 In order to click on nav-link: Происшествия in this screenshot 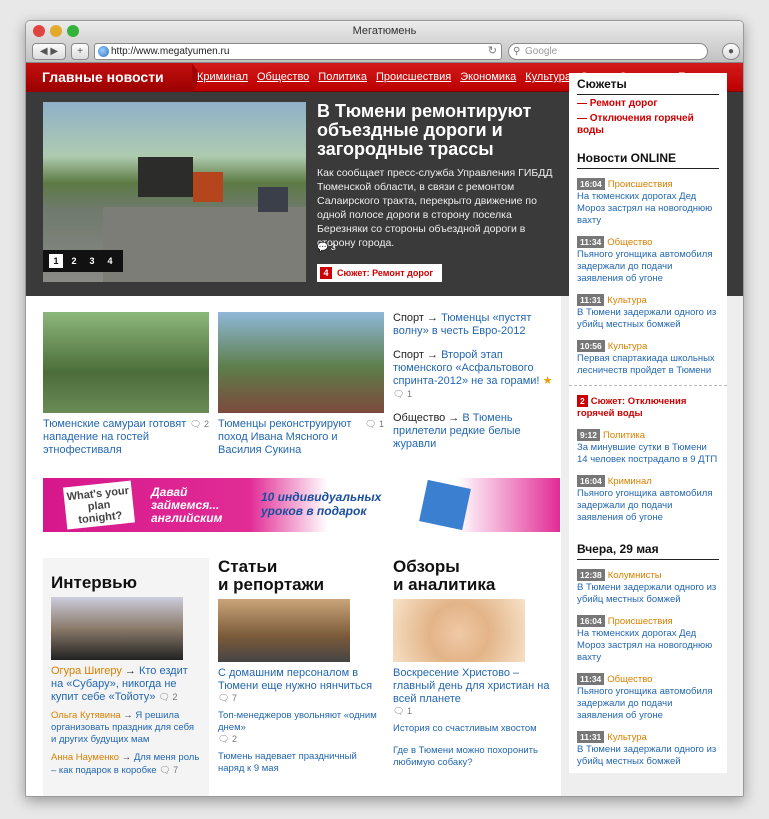, I will do `click(413, 77)`.